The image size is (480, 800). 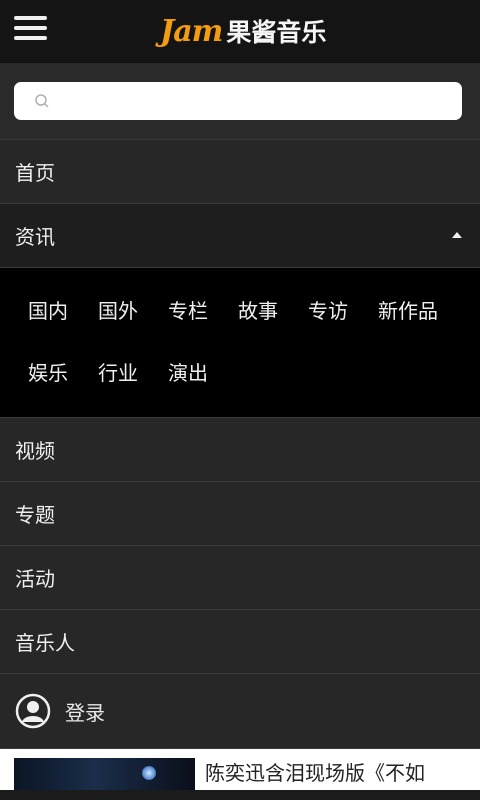 I want to click on search-box, so click(x=238, y=101).